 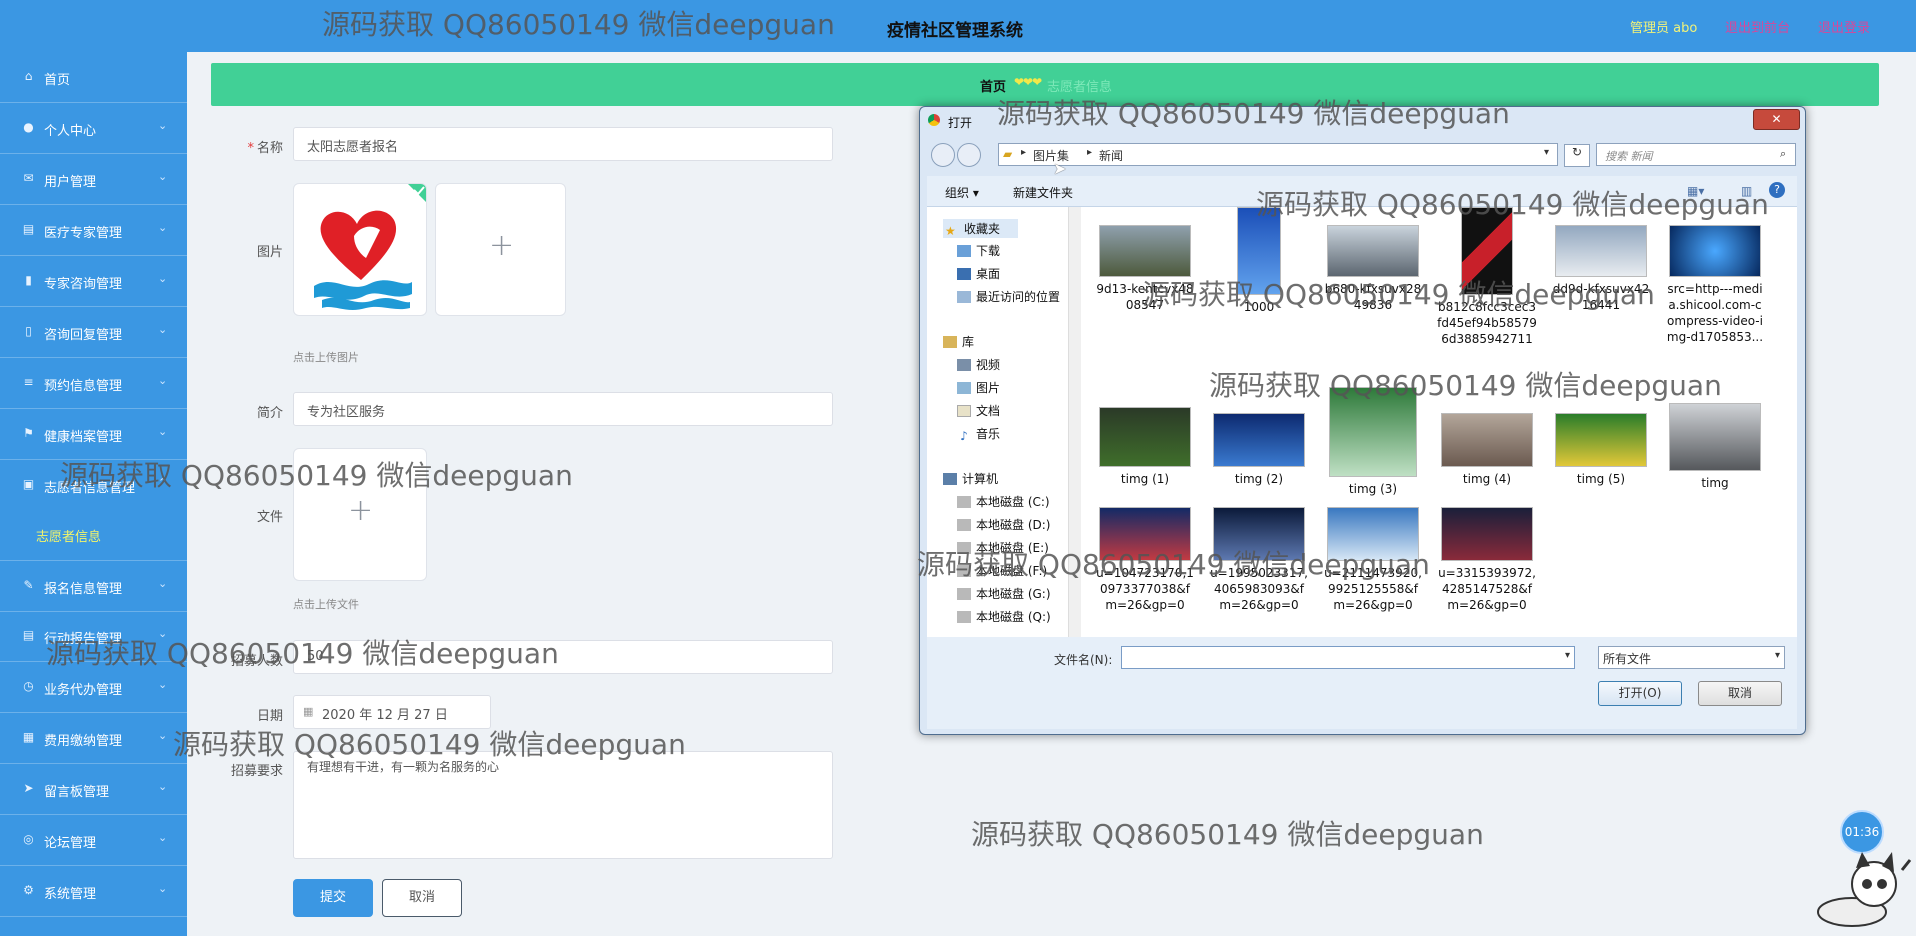 What do you see at coordinates (28, 484) in the screenshot?
I see `volunteer-icon: ▣` at bounding box center [28, 484].